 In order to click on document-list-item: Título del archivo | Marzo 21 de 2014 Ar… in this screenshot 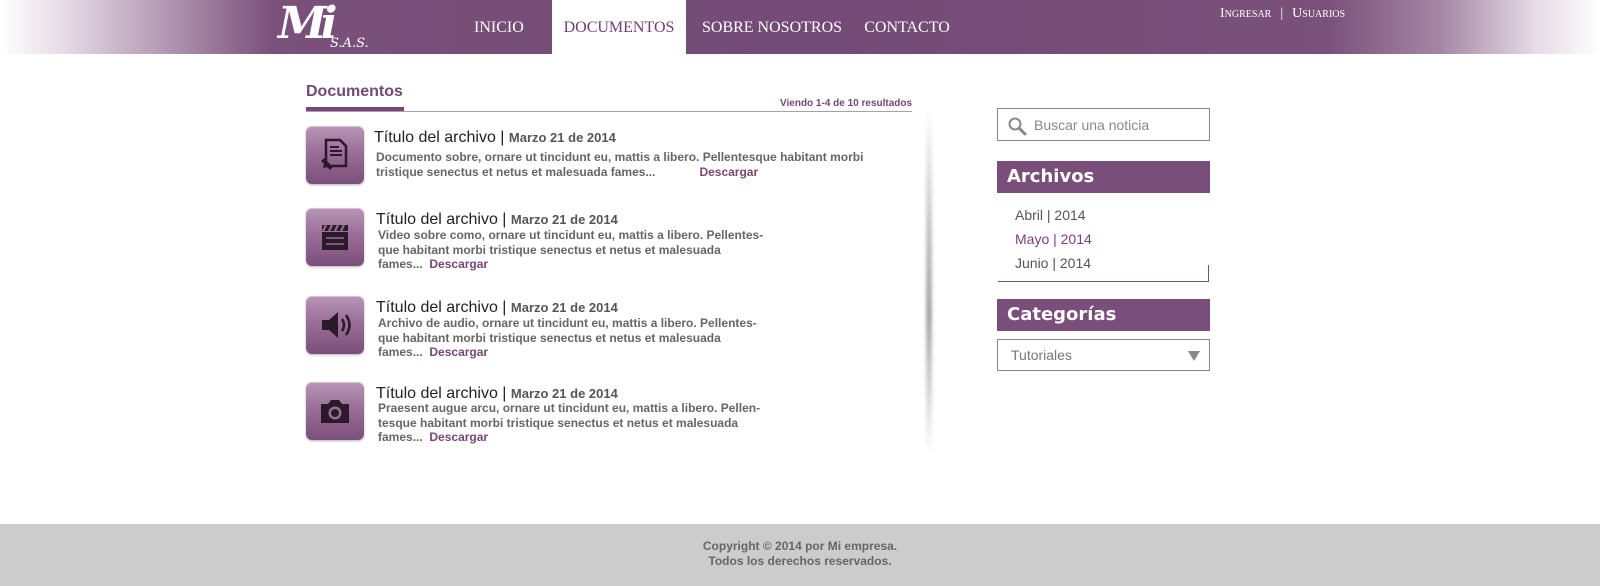, I will do `click(606, 327)`.